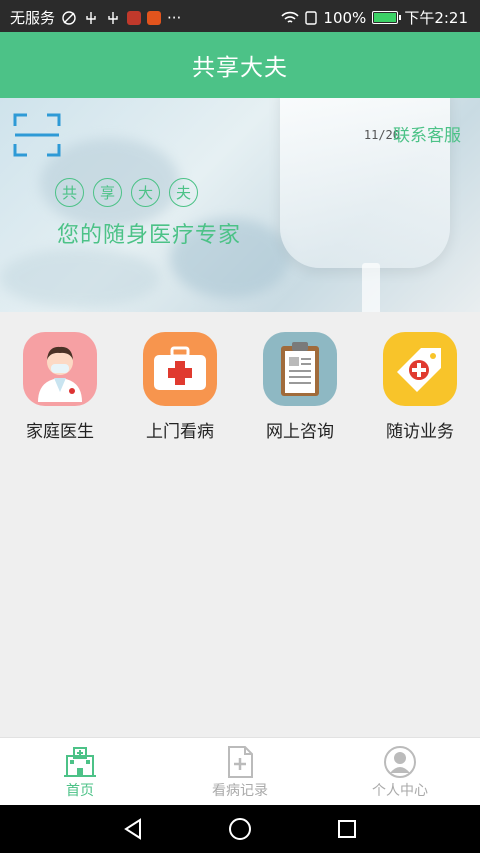 Image resolution: width=480 pixels, height=853 pixels. I want to click on system-nav-bar, so click(240, 829).